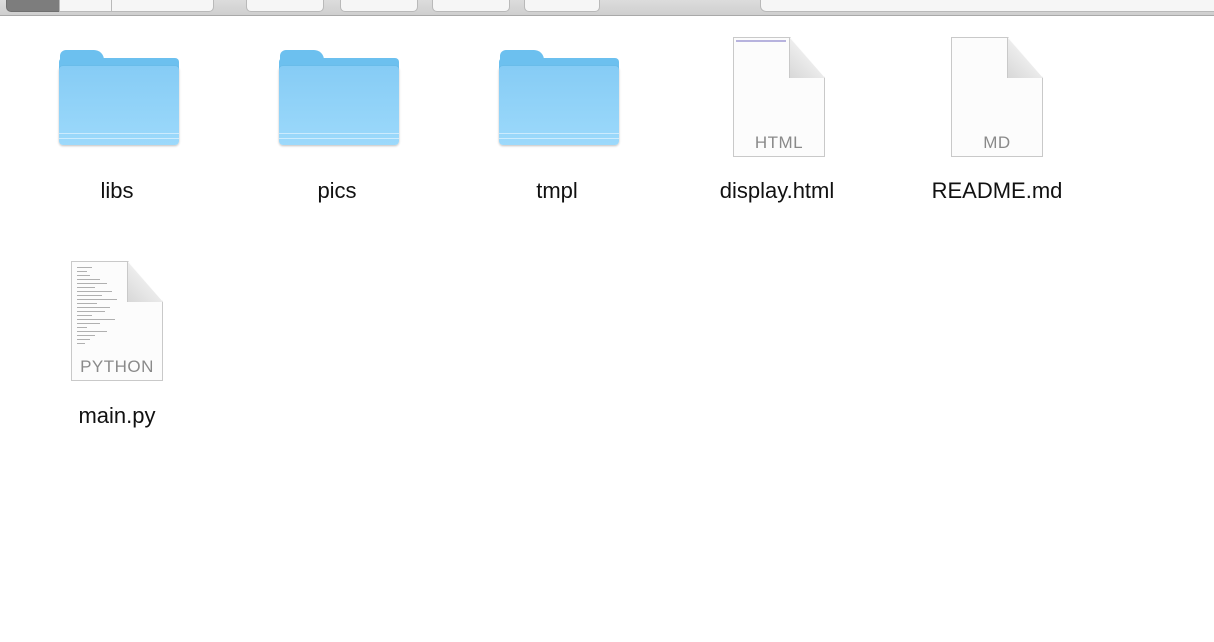 The width and height of the screenshot is (1214, 642). Describe the element at coordinates (117, 366) in the screenshot. I see `document-type-label: PYTHON` at that location.